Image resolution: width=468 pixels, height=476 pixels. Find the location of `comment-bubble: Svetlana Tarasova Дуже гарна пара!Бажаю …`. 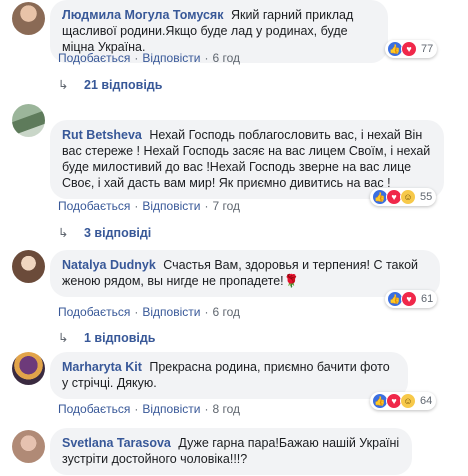

comment-bubble: Svetlana Tarasova Дуже гарна пара!Бажаю … is located at coordinates (231, 451).